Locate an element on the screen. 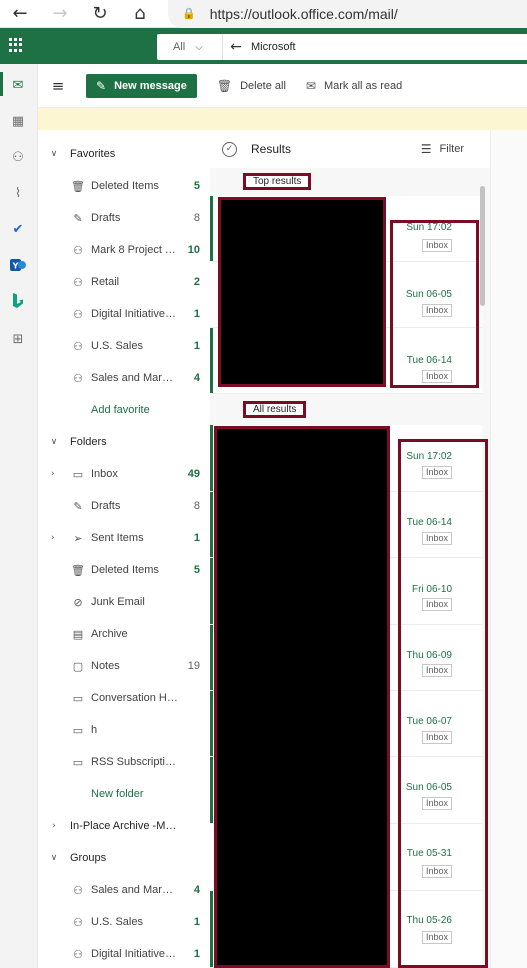  mail-icon: ✉ is located at coordinates (18, 85).